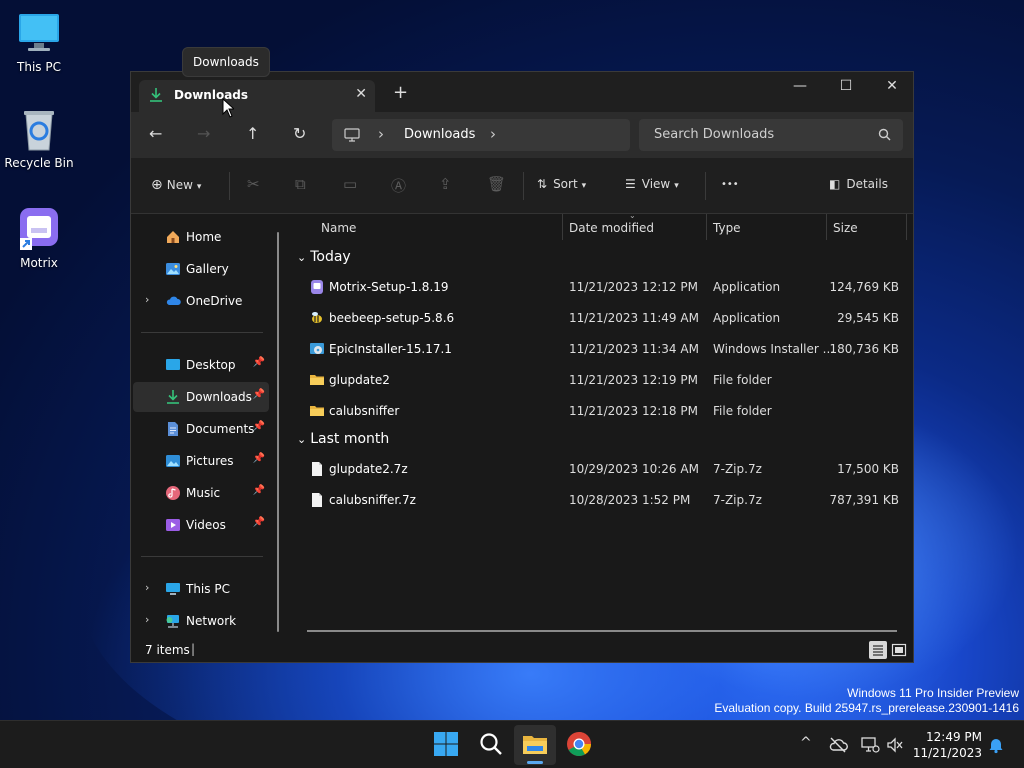 This screenshot has width=1024, height=768. Describe the element at coordinates (400, 92) in the screenshot. I see `new-tab-button: +` at that location.